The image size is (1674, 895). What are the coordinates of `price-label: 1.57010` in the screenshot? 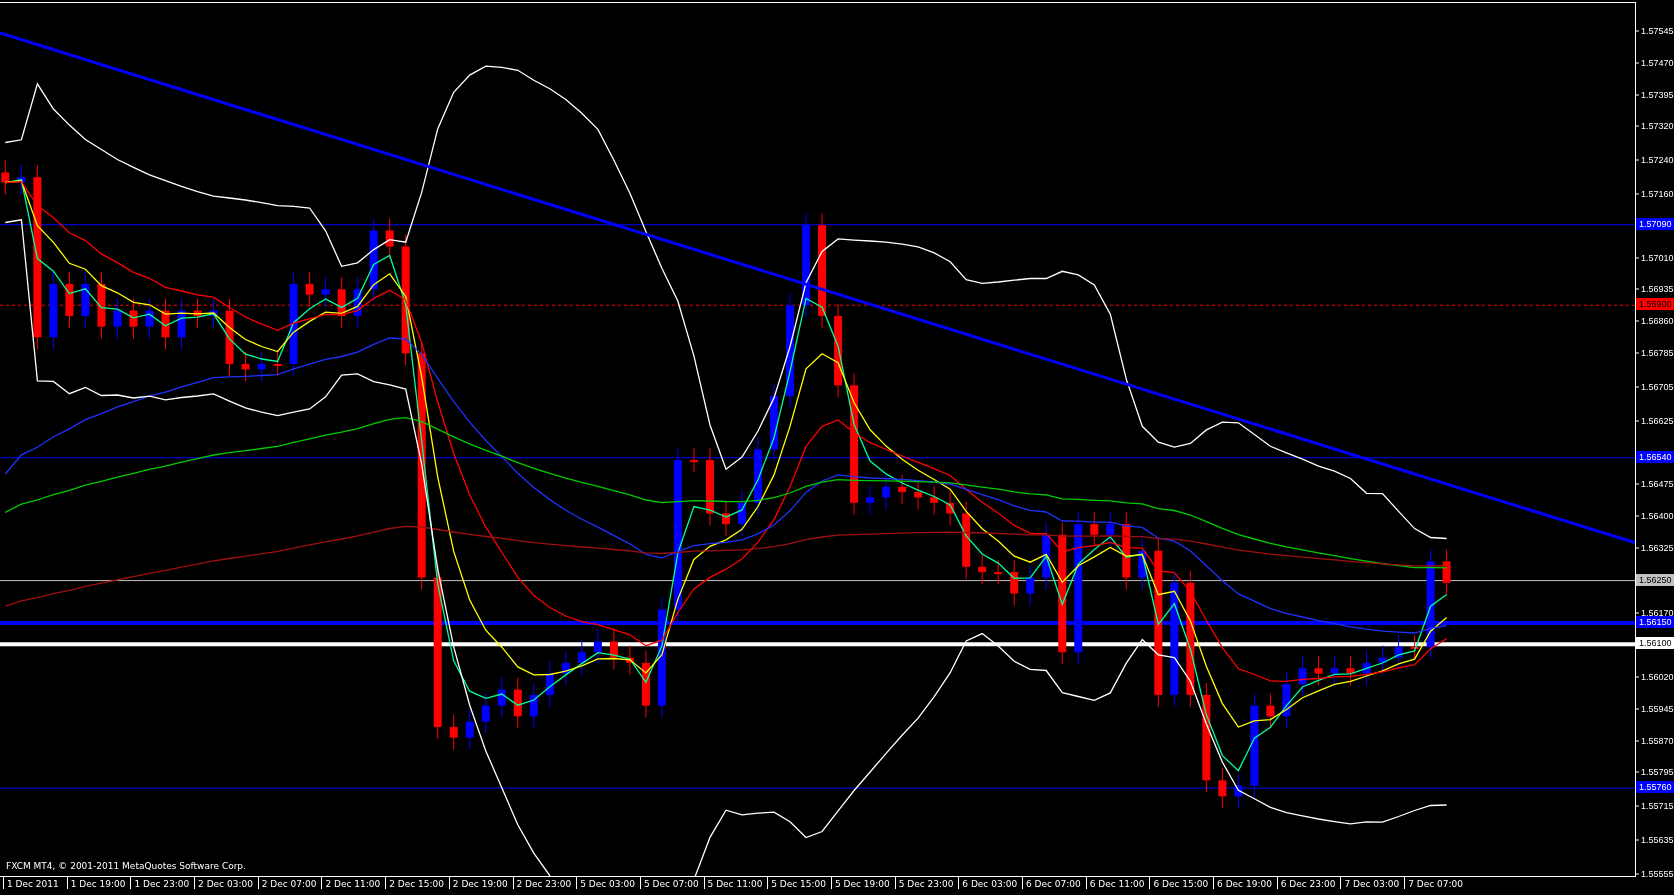 It's located at (1655, 258).